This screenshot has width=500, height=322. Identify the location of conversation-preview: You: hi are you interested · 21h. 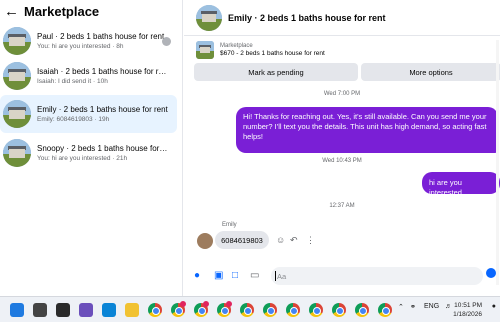
(82, 158).